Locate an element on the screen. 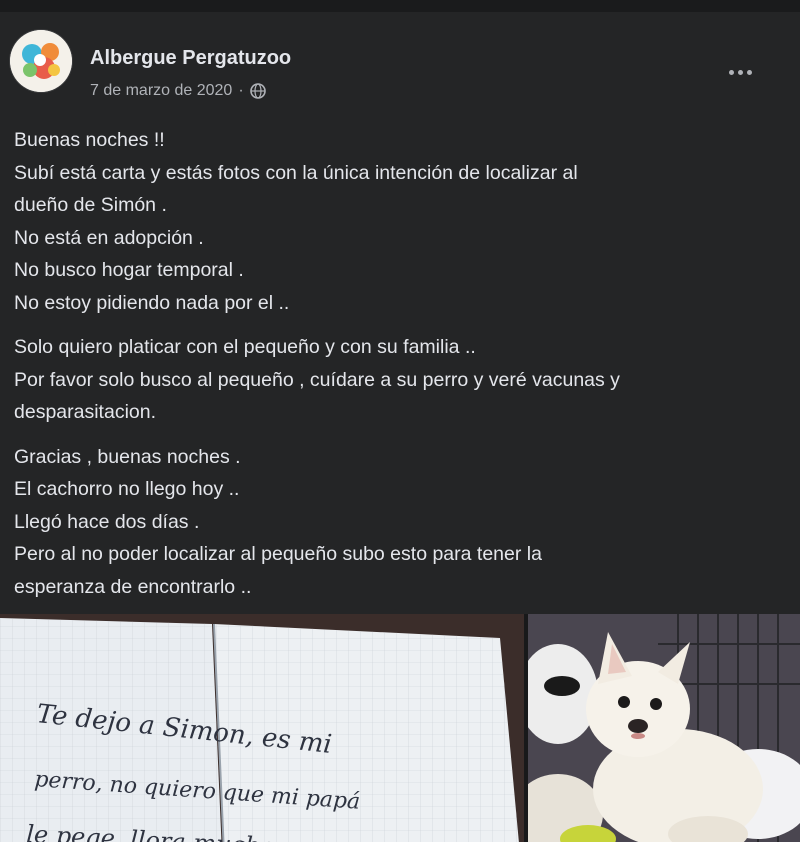 This screenshot has width=800, height=842. text-line: El cachorro no llego hoy .. is located at coordinates (127, 489).